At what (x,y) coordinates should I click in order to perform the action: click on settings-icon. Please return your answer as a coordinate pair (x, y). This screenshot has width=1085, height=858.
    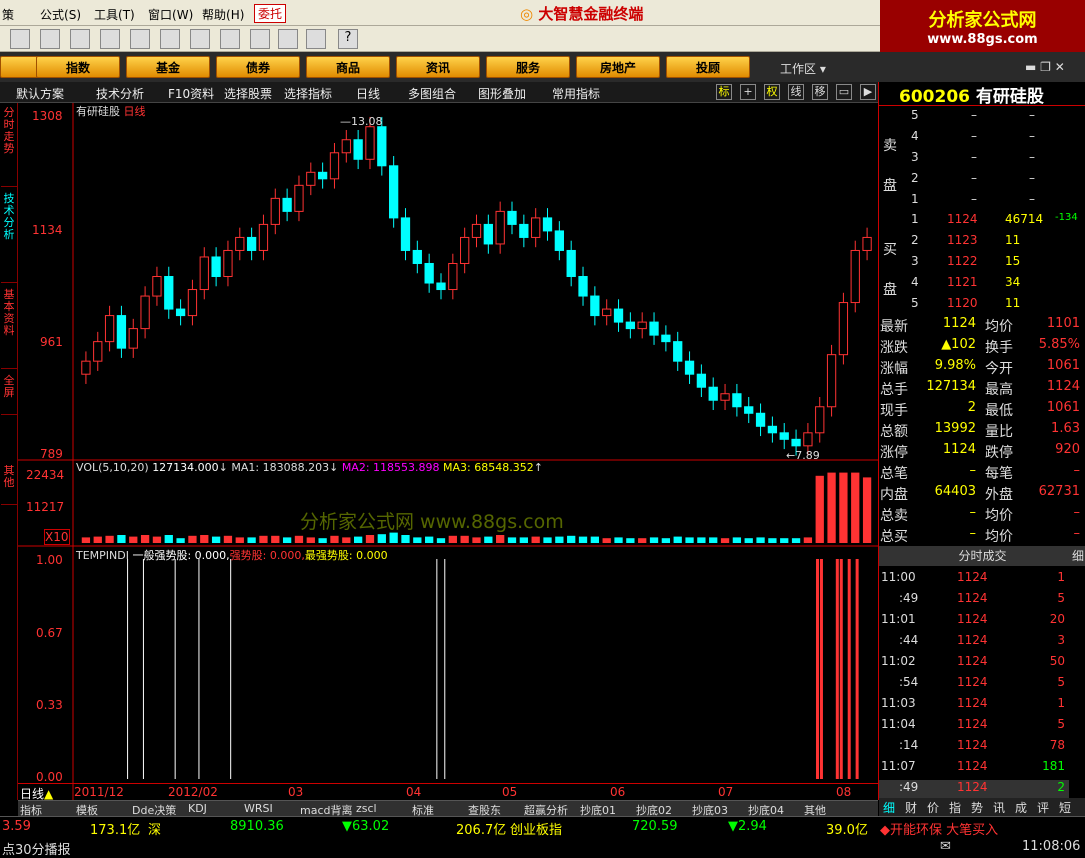
    Looking at the image, I should click on (110, 39).